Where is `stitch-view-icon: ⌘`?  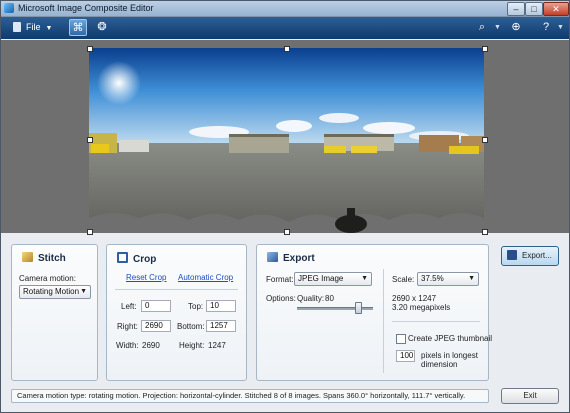 stitch-view-icon: ⌘ is located at coordinates (78, 28).